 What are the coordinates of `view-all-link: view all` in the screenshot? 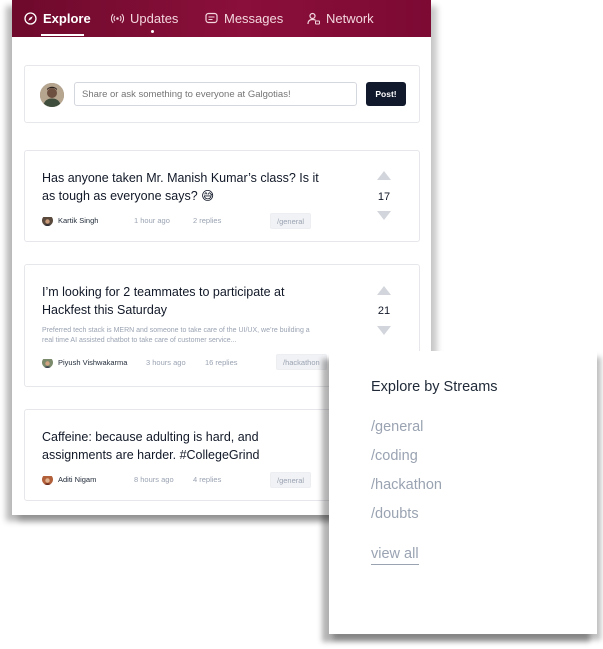 It's located at (395, 555).